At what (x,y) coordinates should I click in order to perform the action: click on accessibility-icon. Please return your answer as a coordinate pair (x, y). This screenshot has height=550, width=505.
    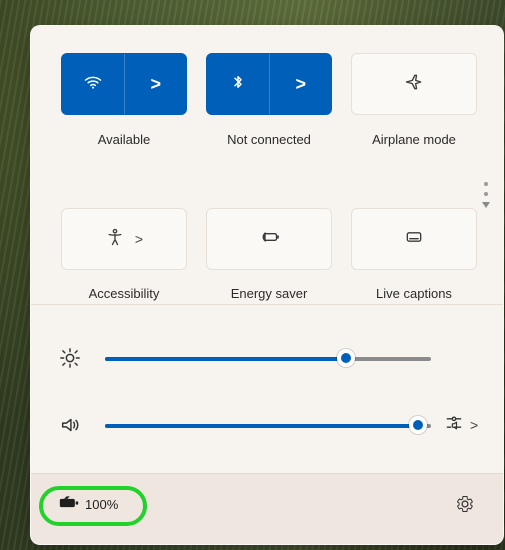
    Looking at the image, I should click on (115, 239).